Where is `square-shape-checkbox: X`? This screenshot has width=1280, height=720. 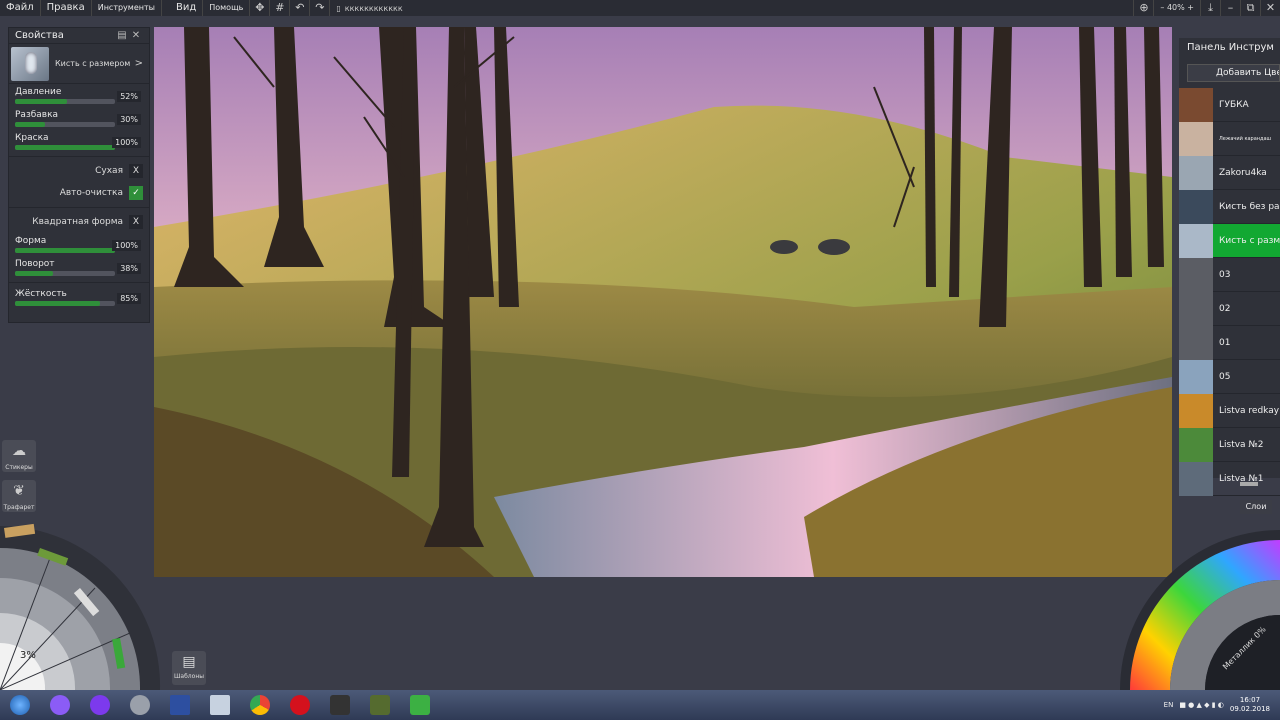 square-shape-checkbox: X is located at coordinates (136, 222).